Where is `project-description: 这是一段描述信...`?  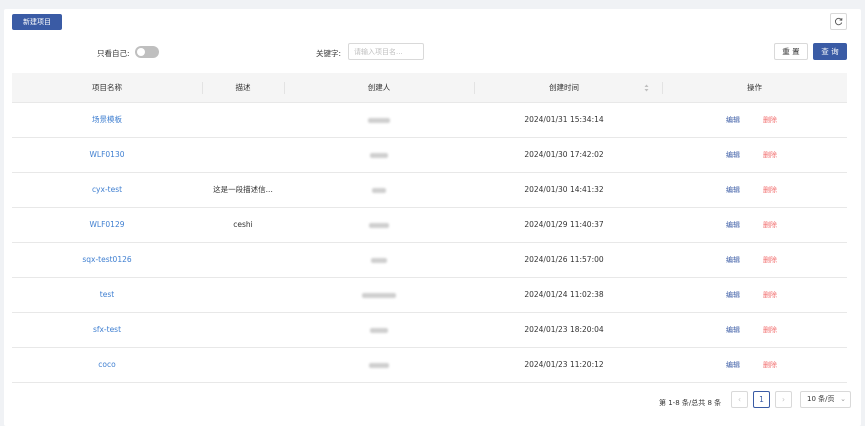
project-description: 这是一段描述信... is located at coordinates (243, 189).